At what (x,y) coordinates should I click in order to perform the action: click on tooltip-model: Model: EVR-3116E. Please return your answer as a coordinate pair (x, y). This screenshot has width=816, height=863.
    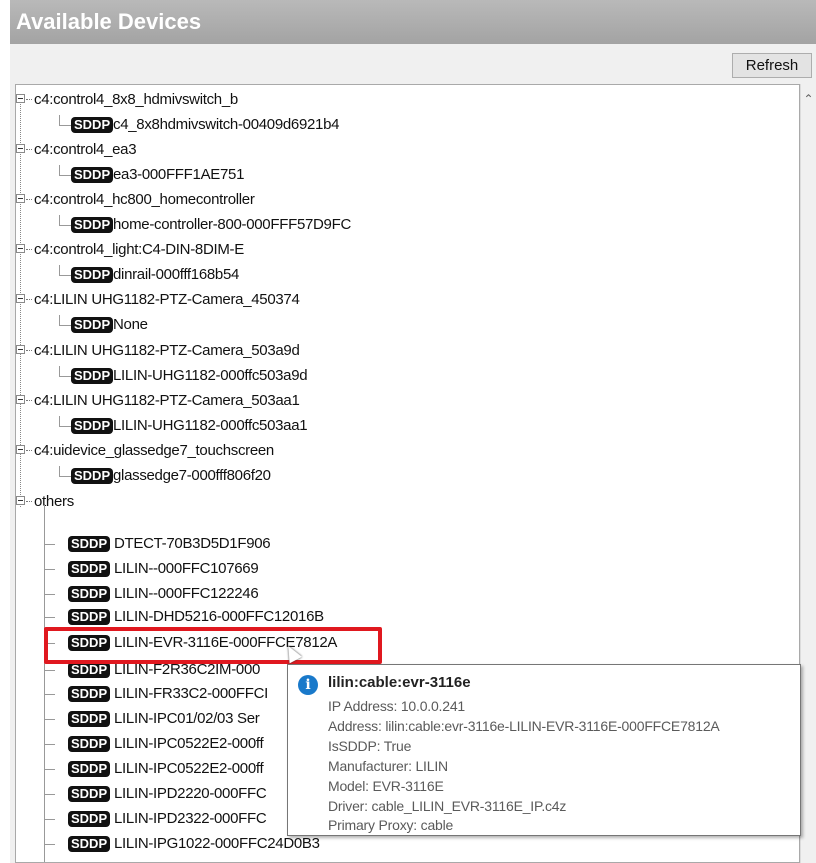
    Looking at the image, I should click on (386, 786).